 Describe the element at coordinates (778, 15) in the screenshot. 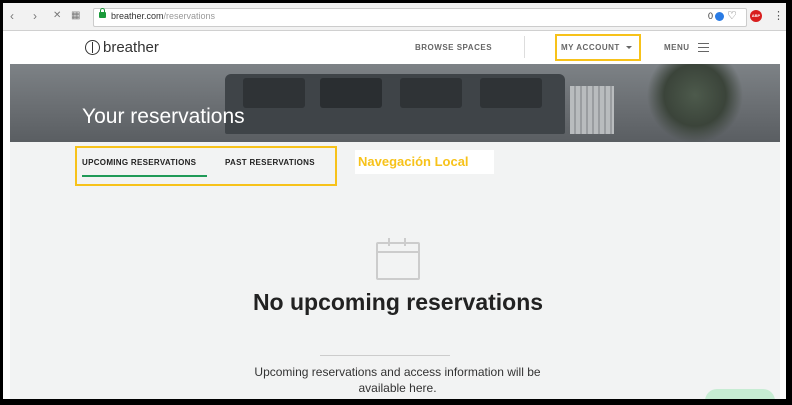

I see `browser-menu-icon: ⋮` at that location.